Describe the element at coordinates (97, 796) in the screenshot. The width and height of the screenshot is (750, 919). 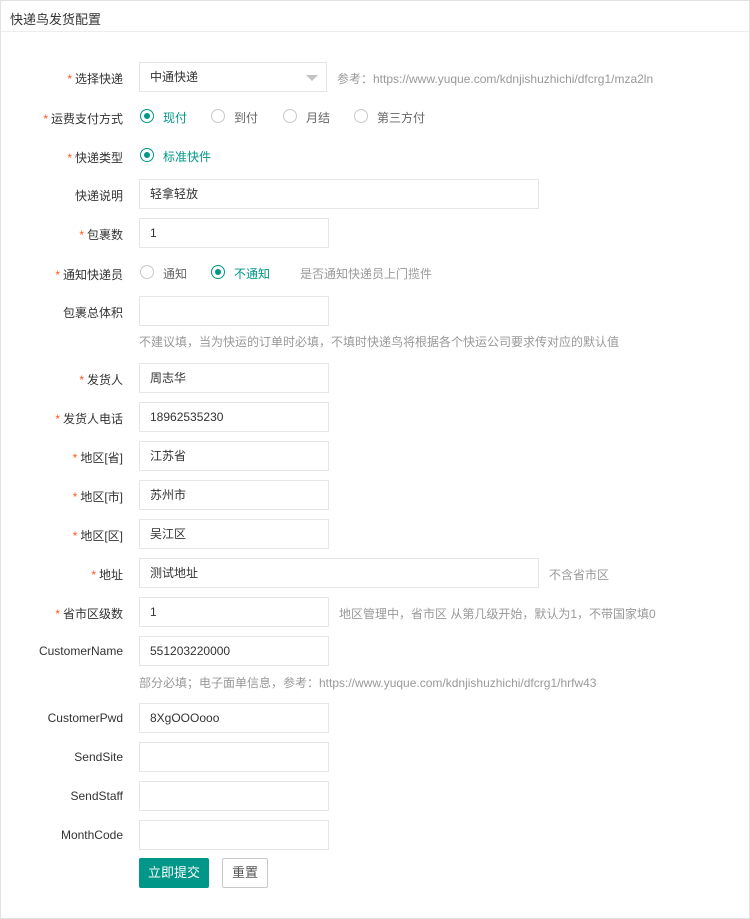
I see `send-staff-label: SendStaff` at that location.